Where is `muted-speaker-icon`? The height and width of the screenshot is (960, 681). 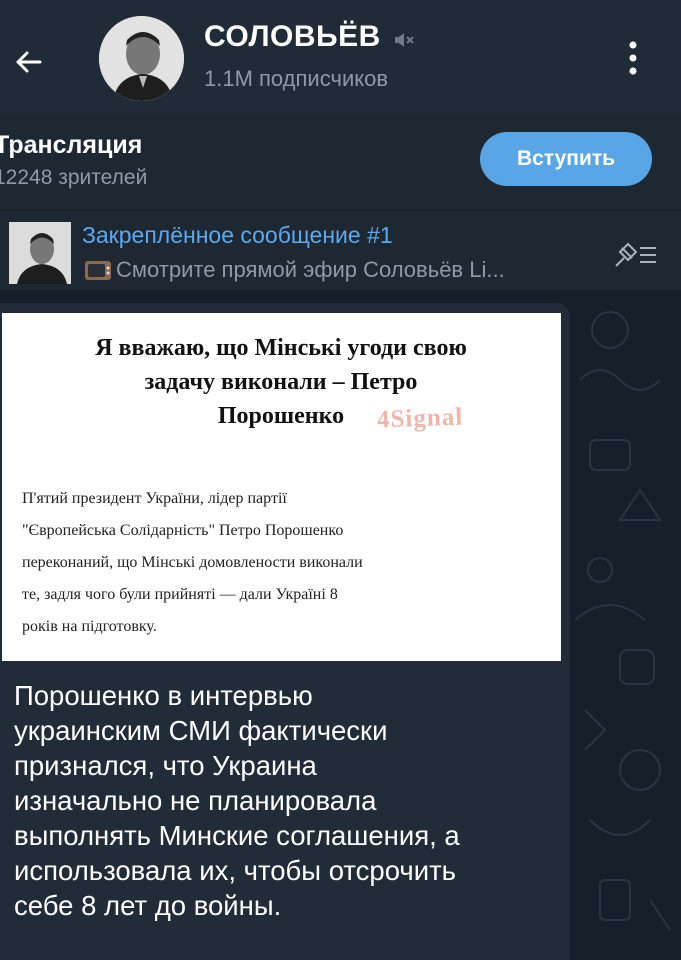 muted-speaker-icon is located at coordinates (404, 40).